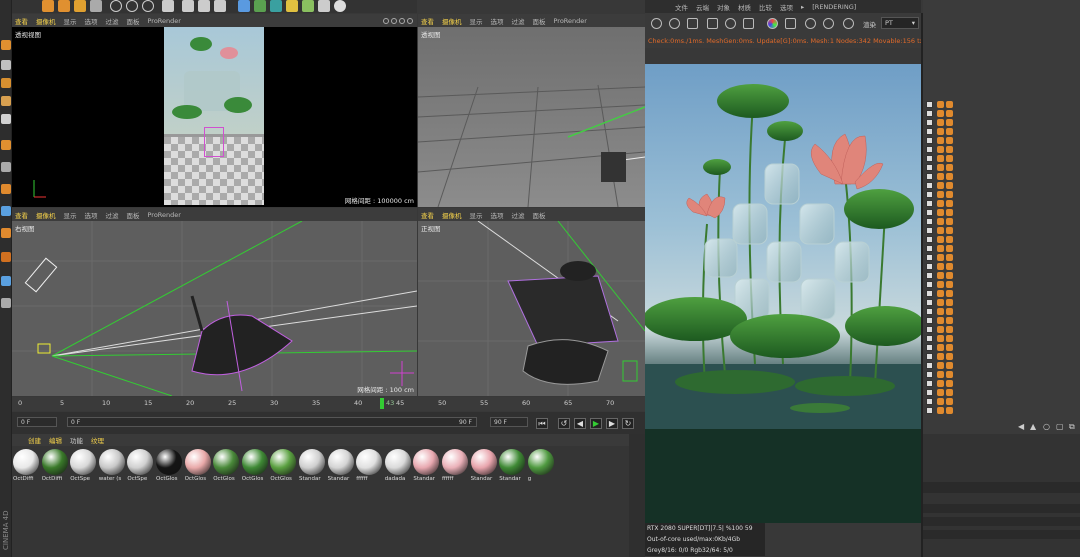 The width and height of the screenshot is (1080, 557). I want to click on render-menu-more: ▸, so click(802, 7).